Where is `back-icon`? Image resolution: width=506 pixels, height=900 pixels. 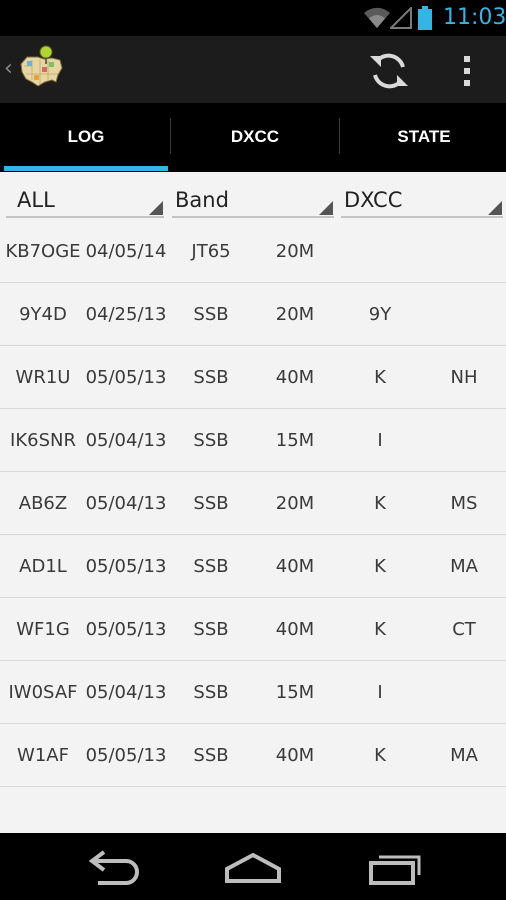 back-icon is located at coordinates (114, 867).